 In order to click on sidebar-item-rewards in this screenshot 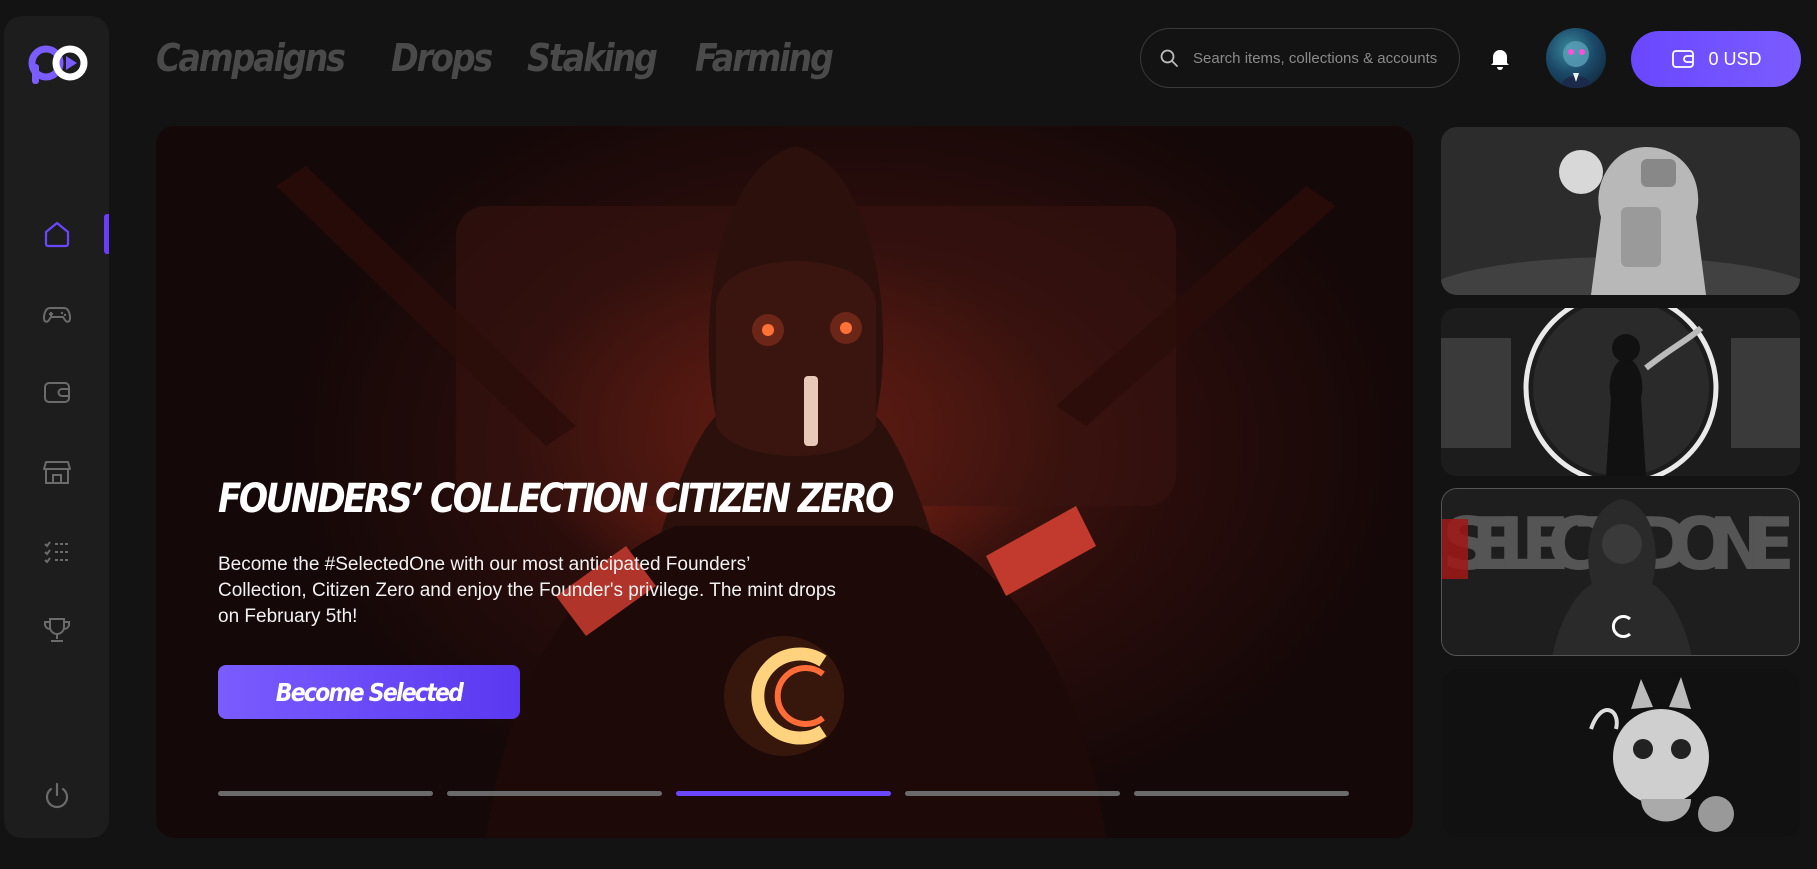, I will do `click(56, 630)`.